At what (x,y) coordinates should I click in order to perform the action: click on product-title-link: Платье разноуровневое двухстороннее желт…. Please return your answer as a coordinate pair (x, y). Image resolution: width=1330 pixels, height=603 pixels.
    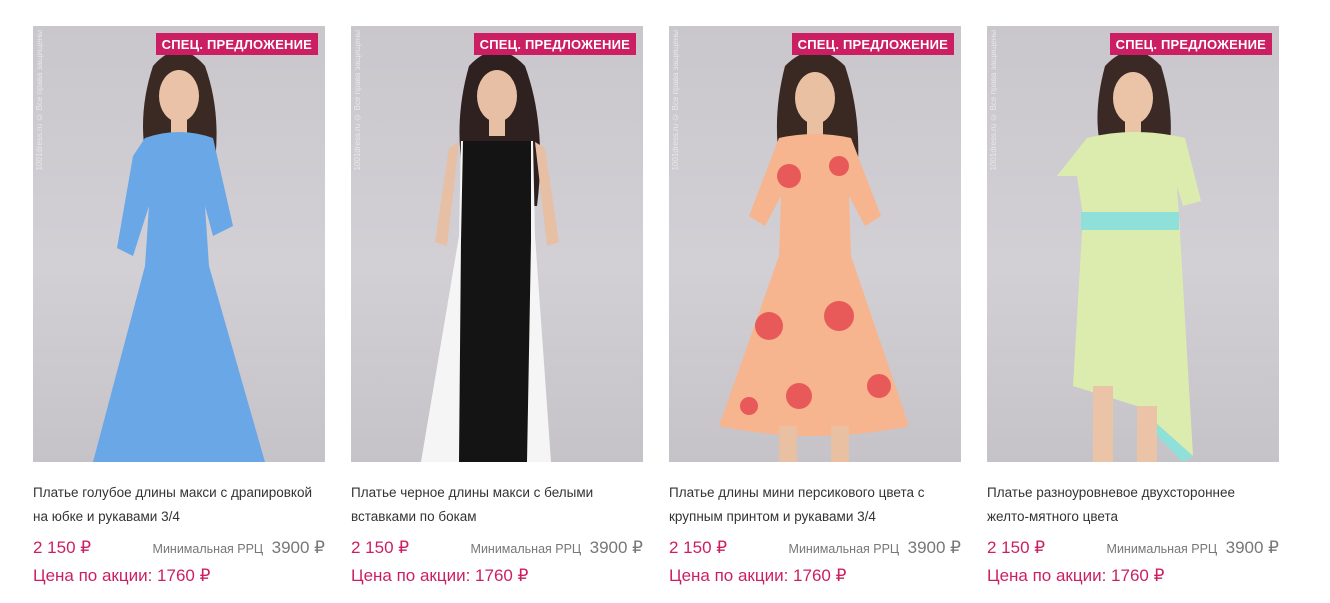
    Looking at the image, I should click on (1133, 505).